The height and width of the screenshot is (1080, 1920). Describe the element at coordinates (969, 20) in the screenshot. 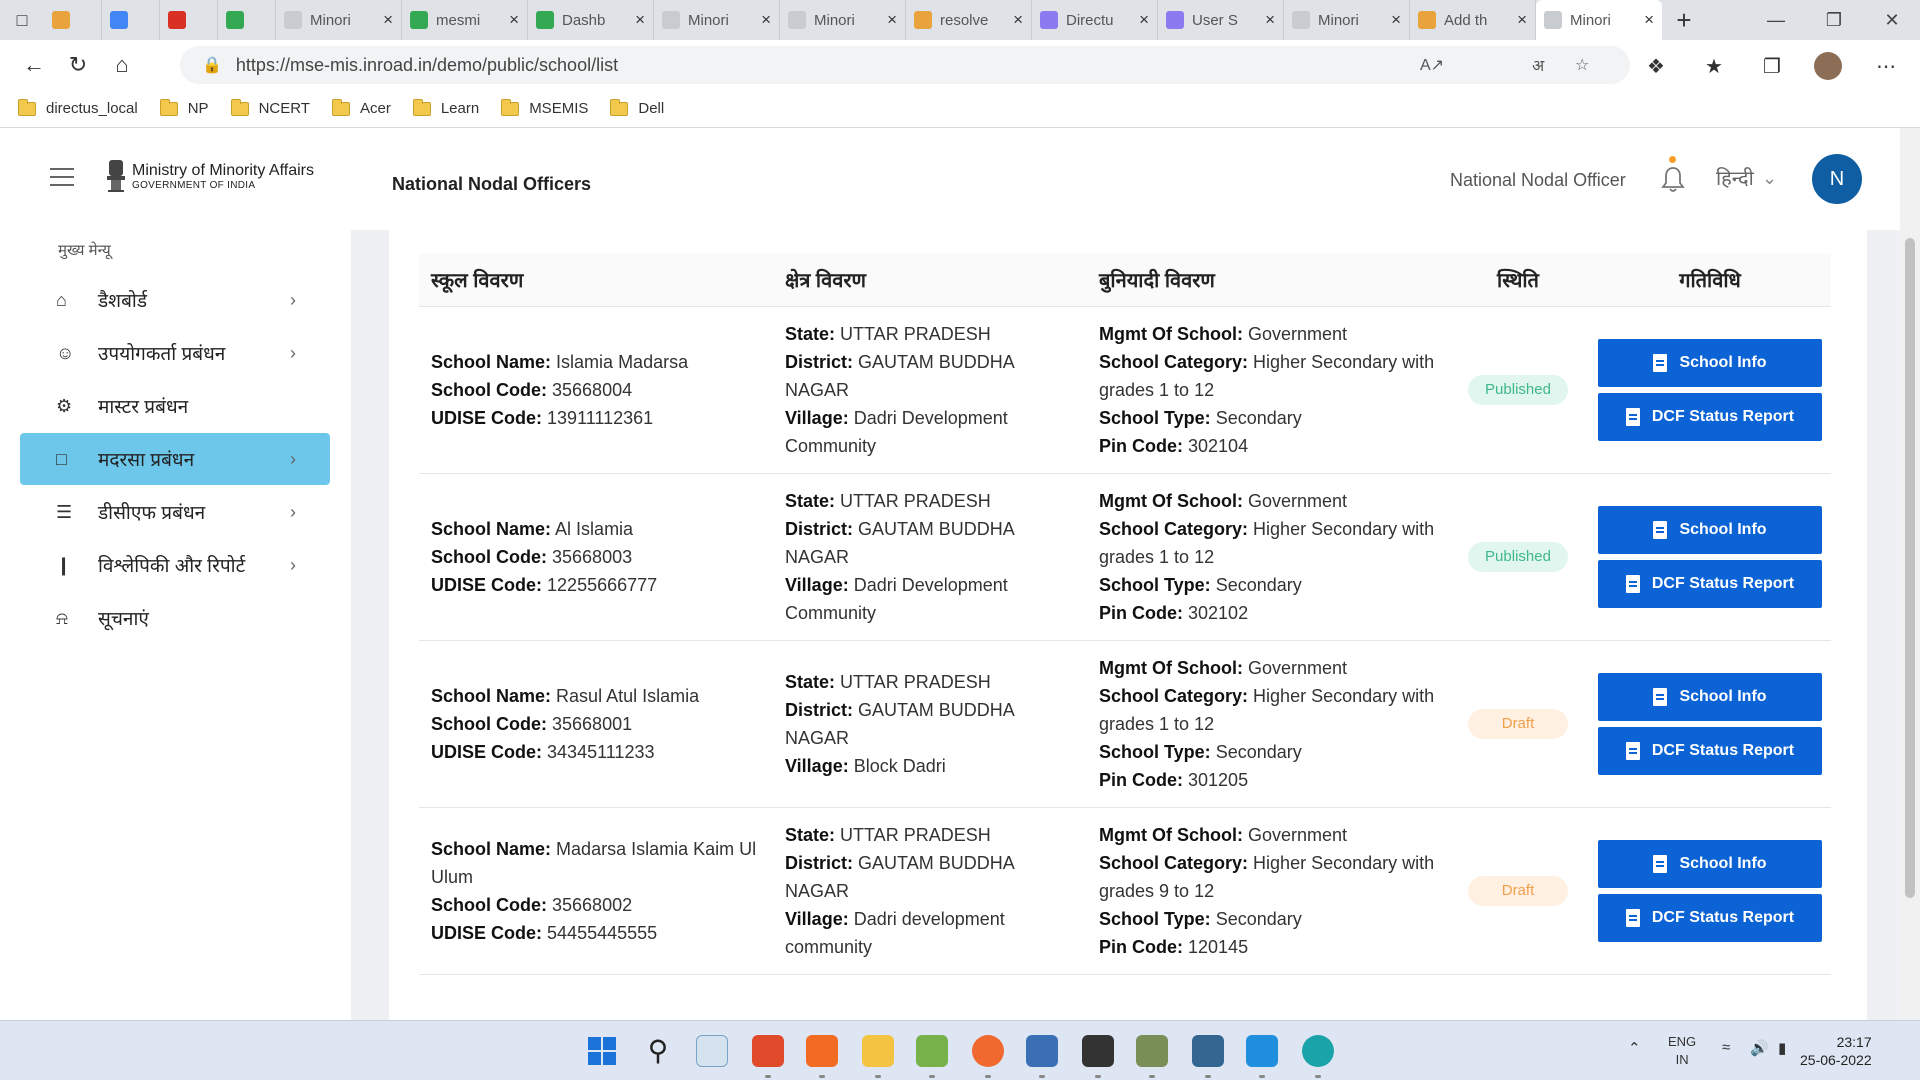

I see `browser-tab: resolve ×` at that location.